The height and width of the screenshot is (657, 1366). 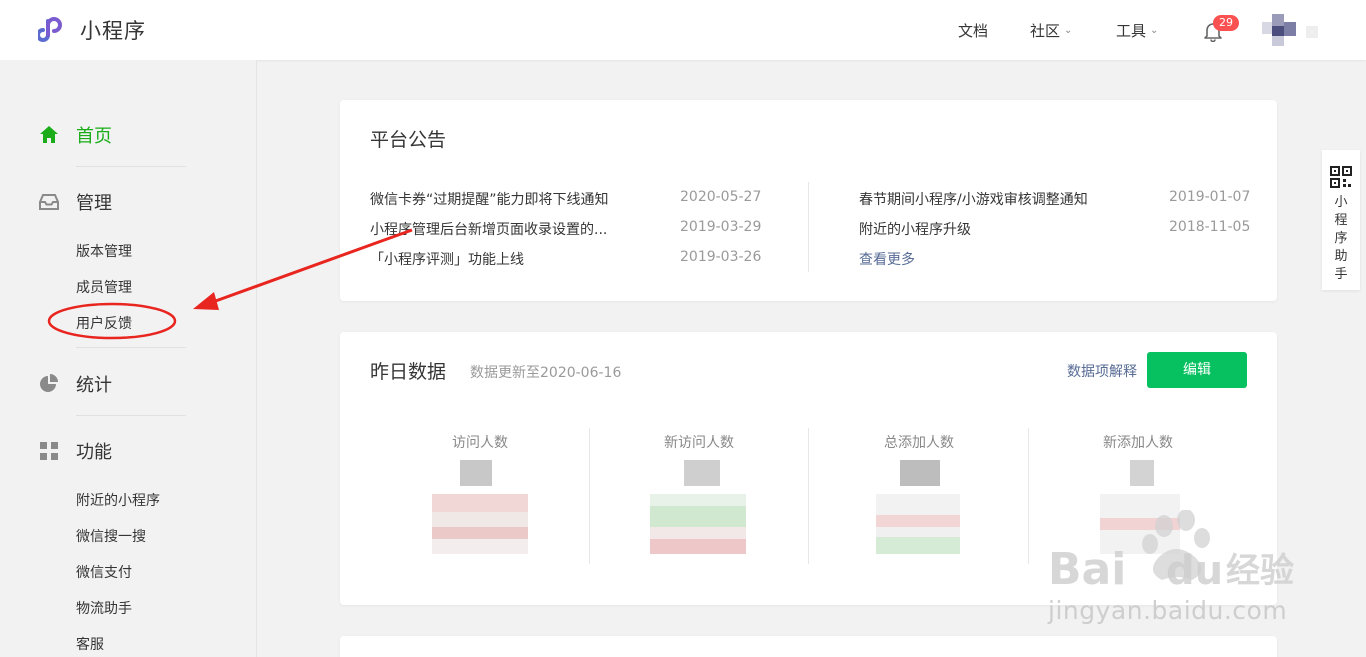 I want to click on sidebar-item-members: 成员管理, so click(x=104, y=287).